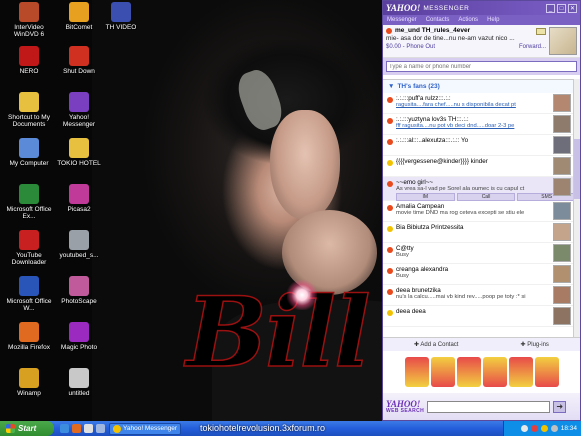  What do you see at coordinates (29, 31) in the screenshot?
I see `desktop-icon-label: InterVideo WinDVD 6` at bounding box center [29, 31].